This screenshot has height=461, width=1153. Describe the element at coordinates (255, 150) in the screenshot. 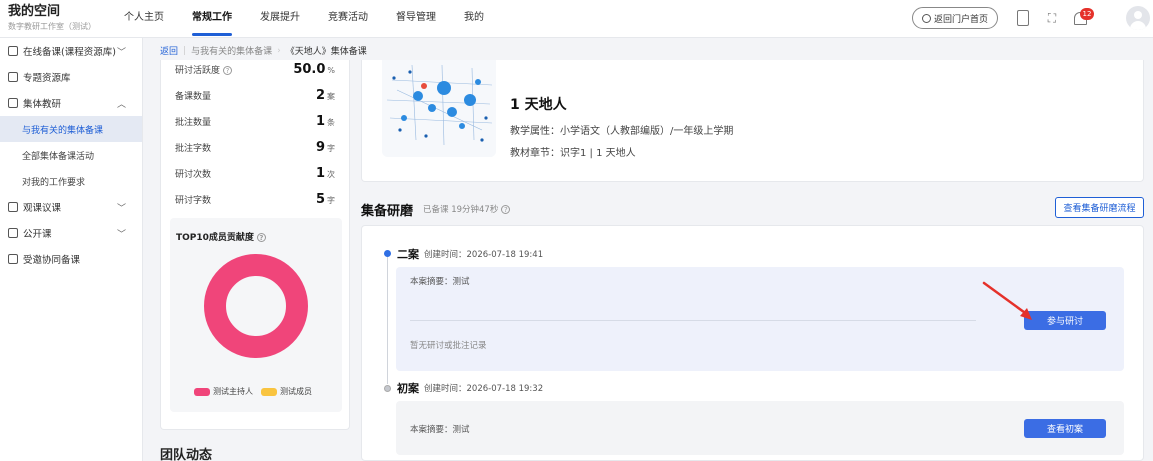

I see `stat-row: 批注字数 9字` at that location.